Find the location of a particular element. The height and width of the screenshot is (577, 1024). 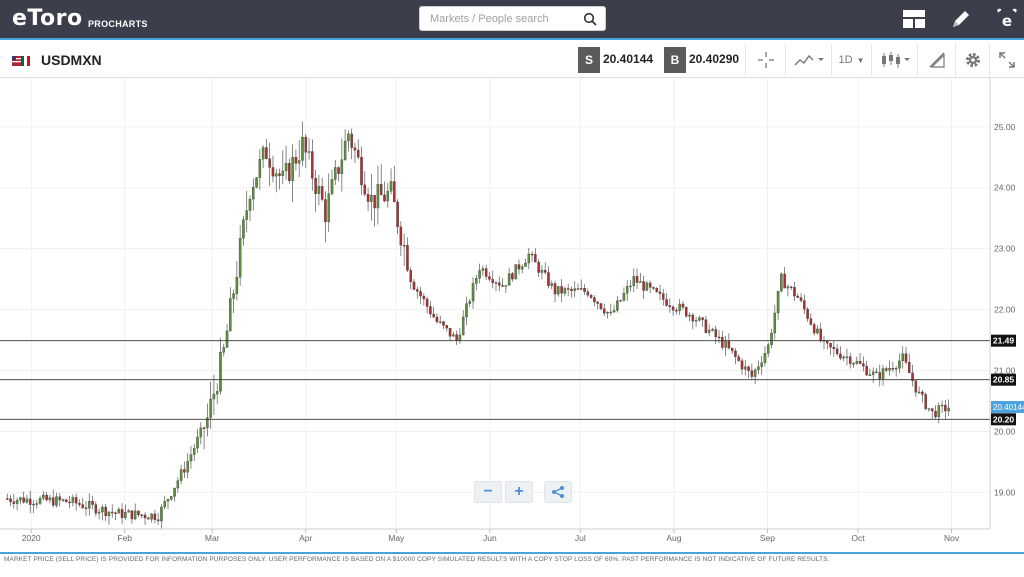

search-icon is located at coordinates (590, 19).